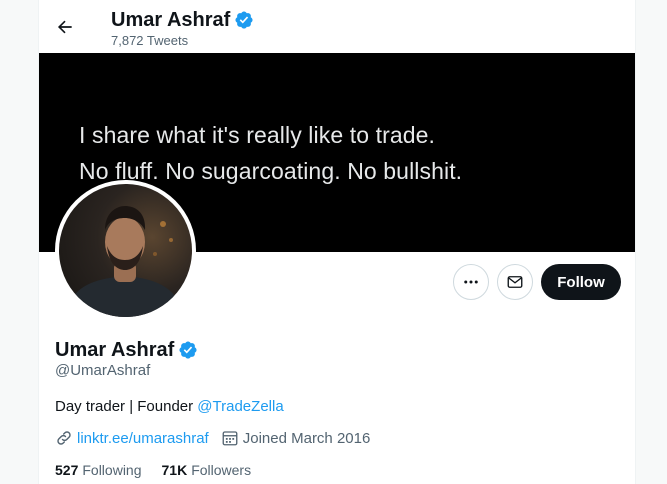  I want to click on profile-name-text: Umar Ashraf, so click(115, 350).